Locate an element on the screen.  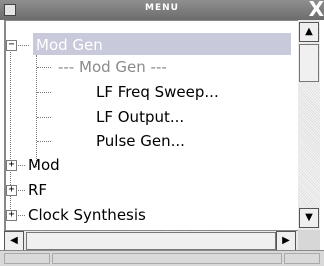
status-bar is located at coordinates (162, 258).